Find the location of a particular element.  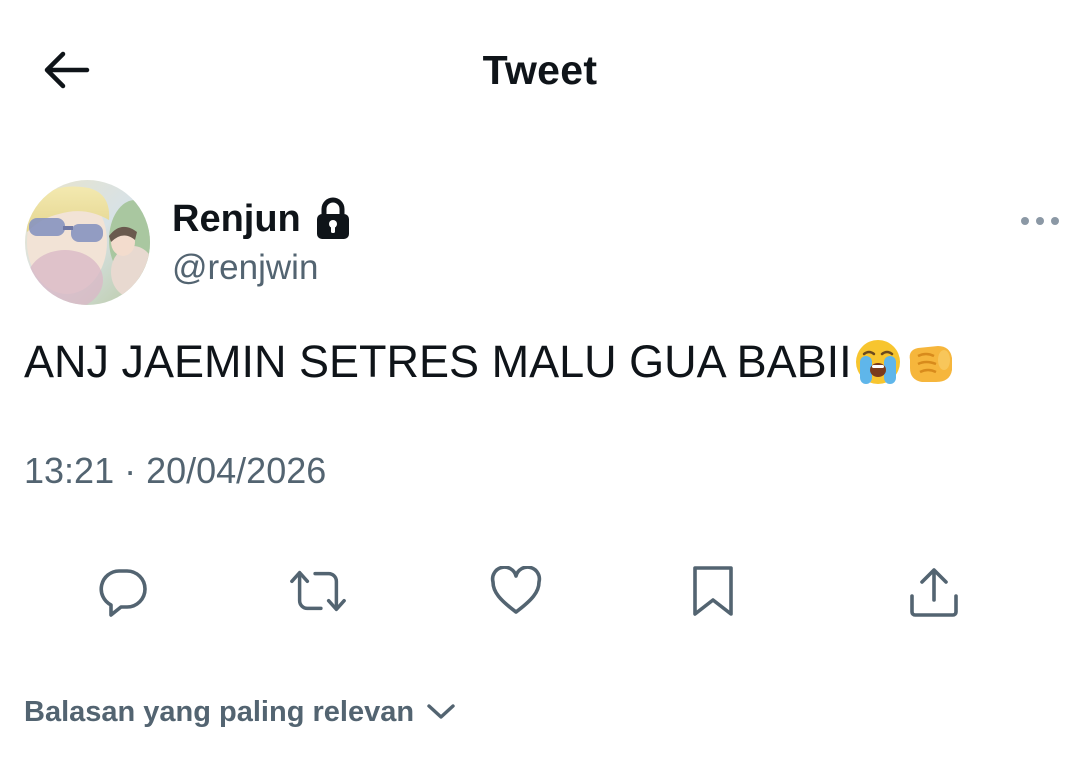

like-button is located at coordinates (516, 591).